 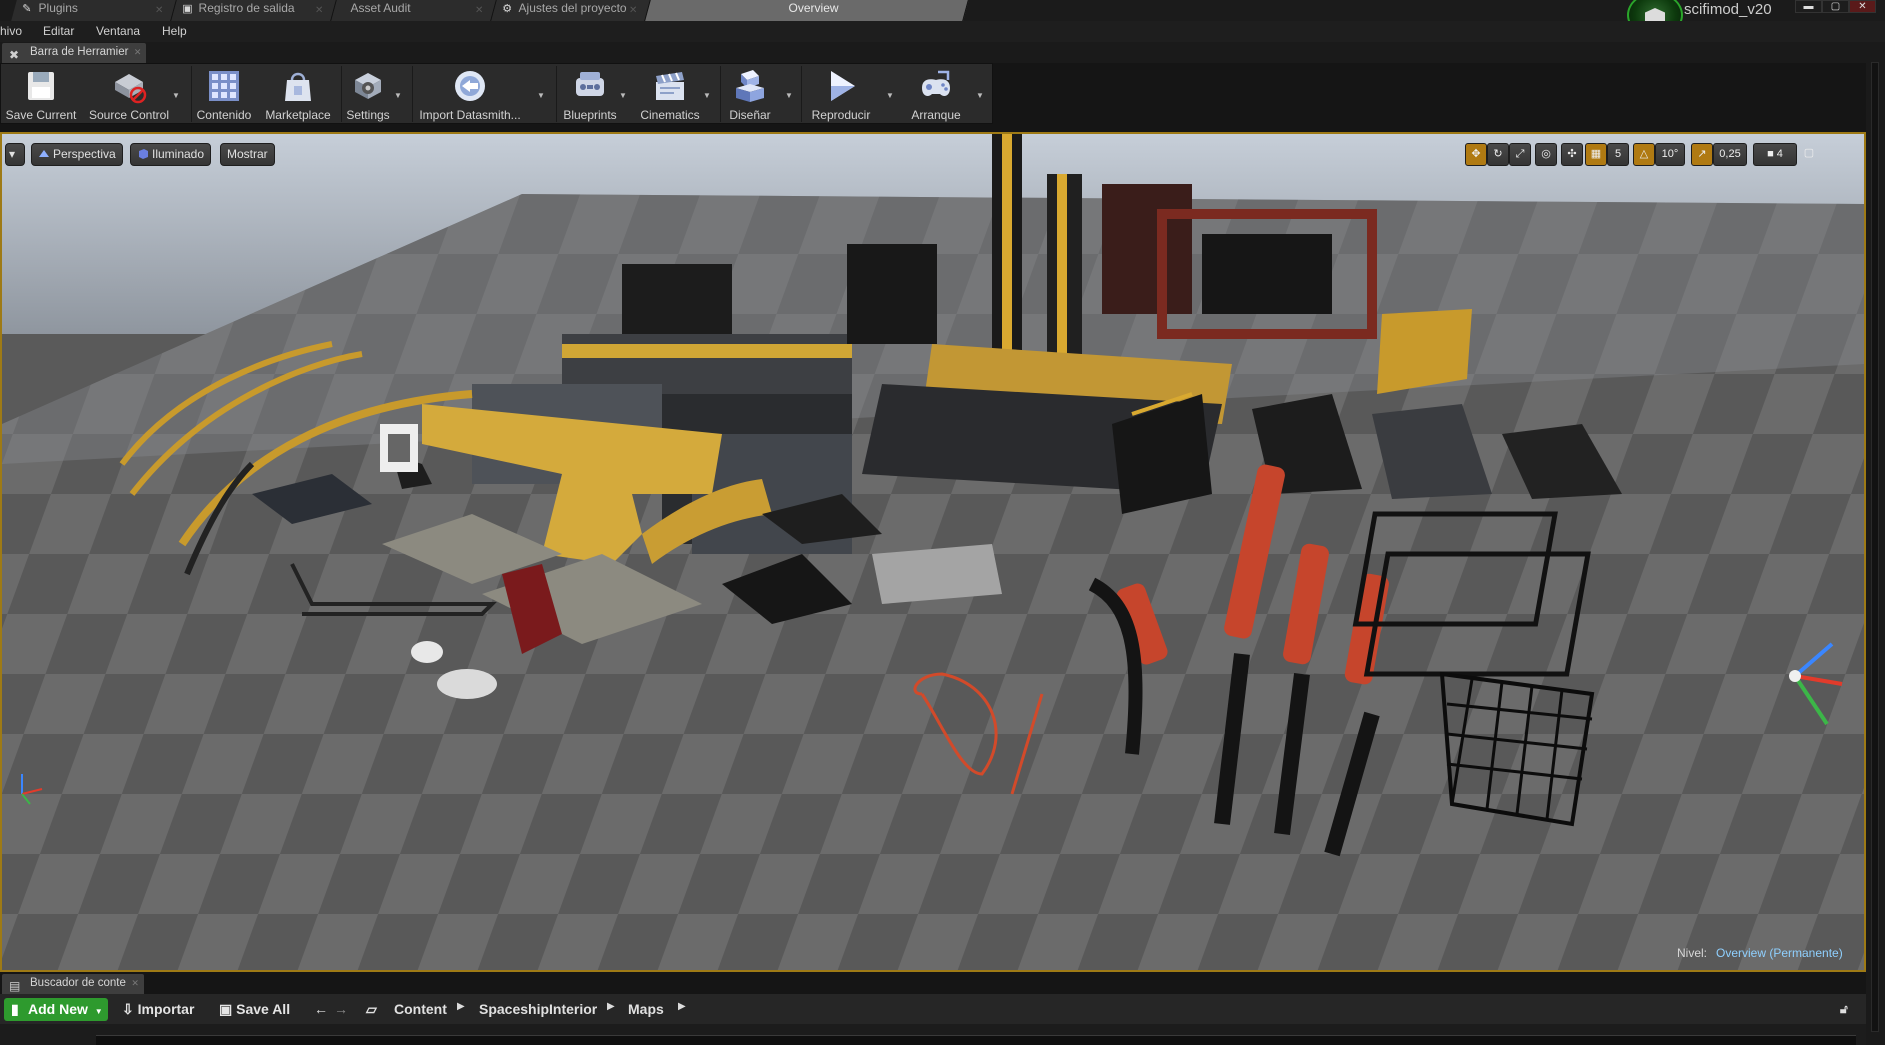 What do you see at coordinates (1618, 154) in the screenshot?
I see `grid-snap-value: 5` at bounding box center [1618, 154].